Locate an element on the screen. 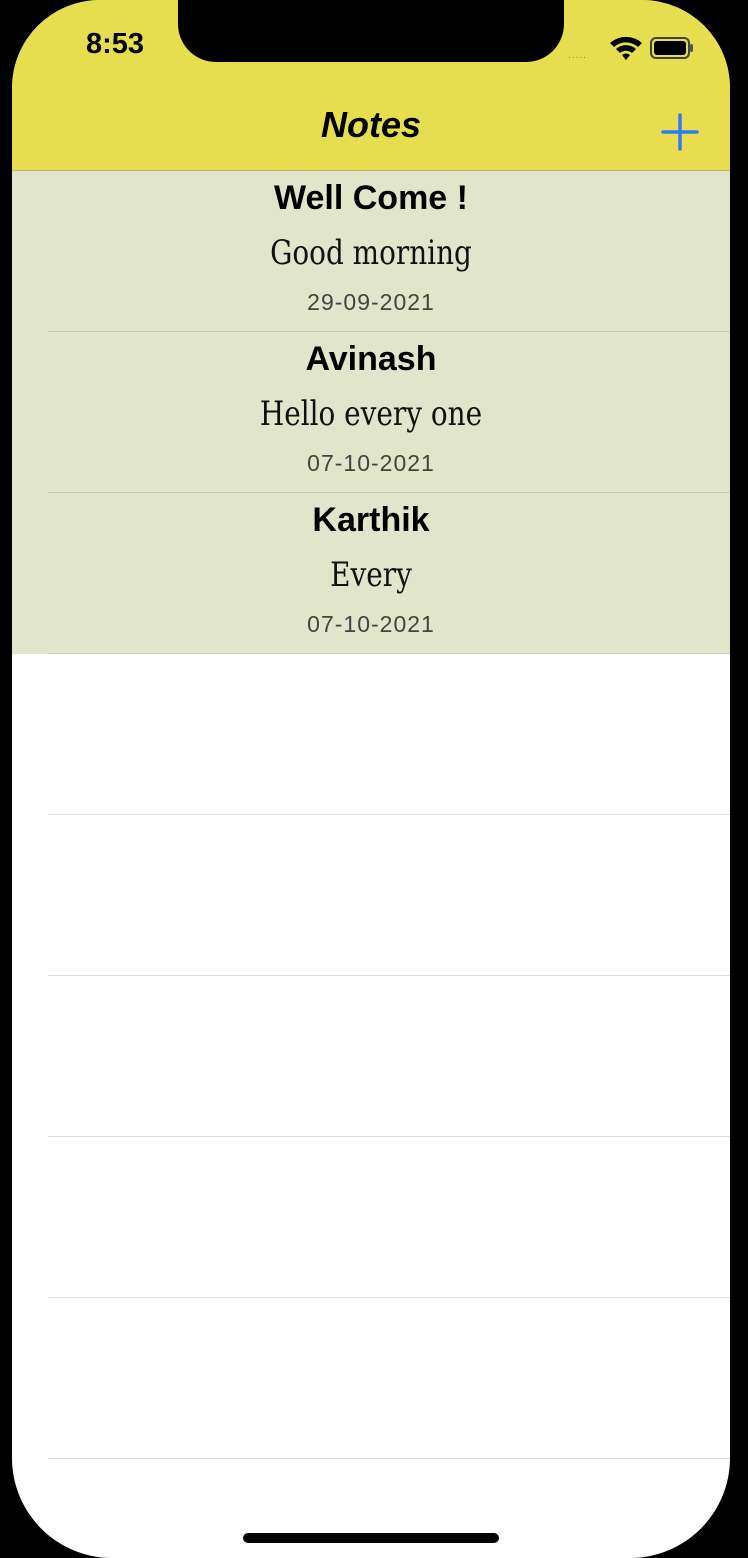  note-body: Hello every one is located at coordinates (371, 414).